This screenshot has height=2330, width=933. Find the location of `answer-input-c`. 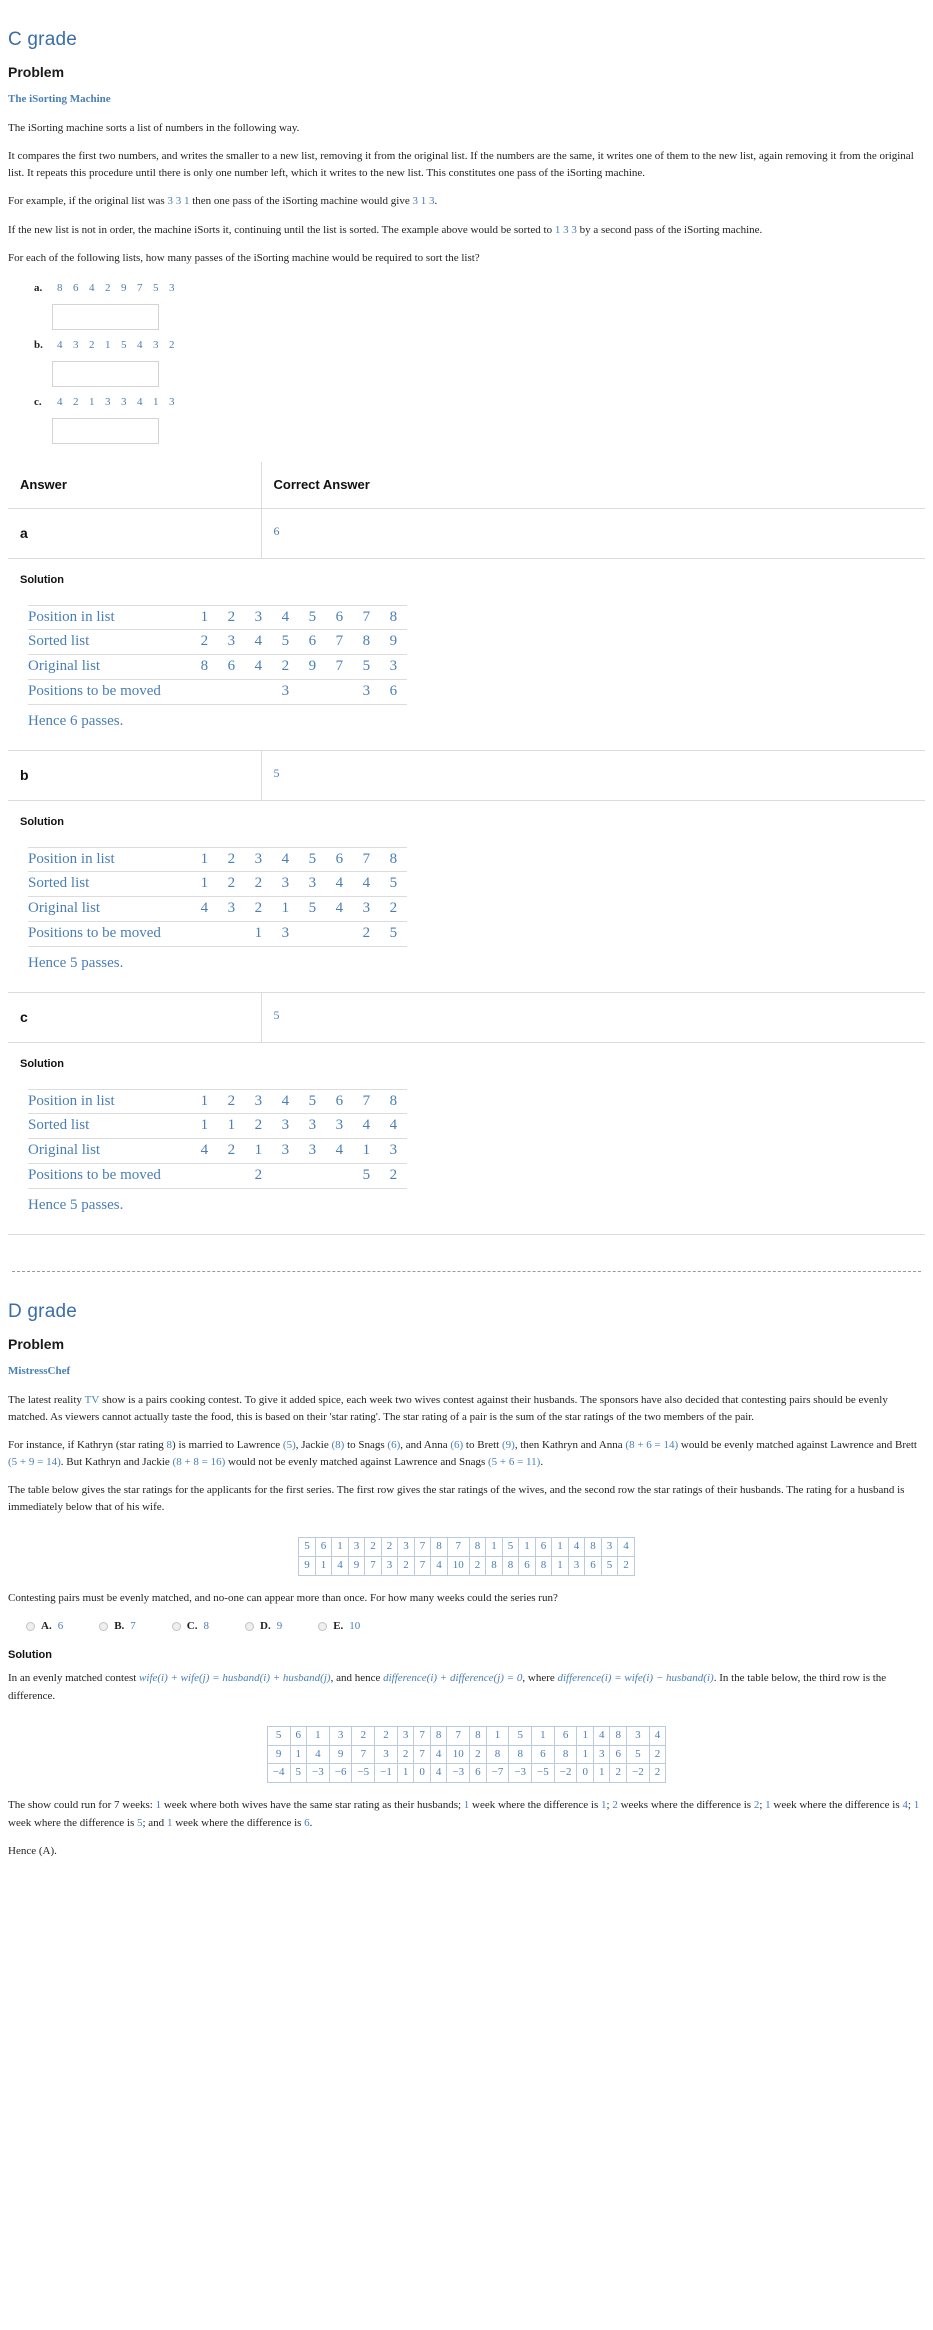

answer-input-c is located at coordinates (105, 430).